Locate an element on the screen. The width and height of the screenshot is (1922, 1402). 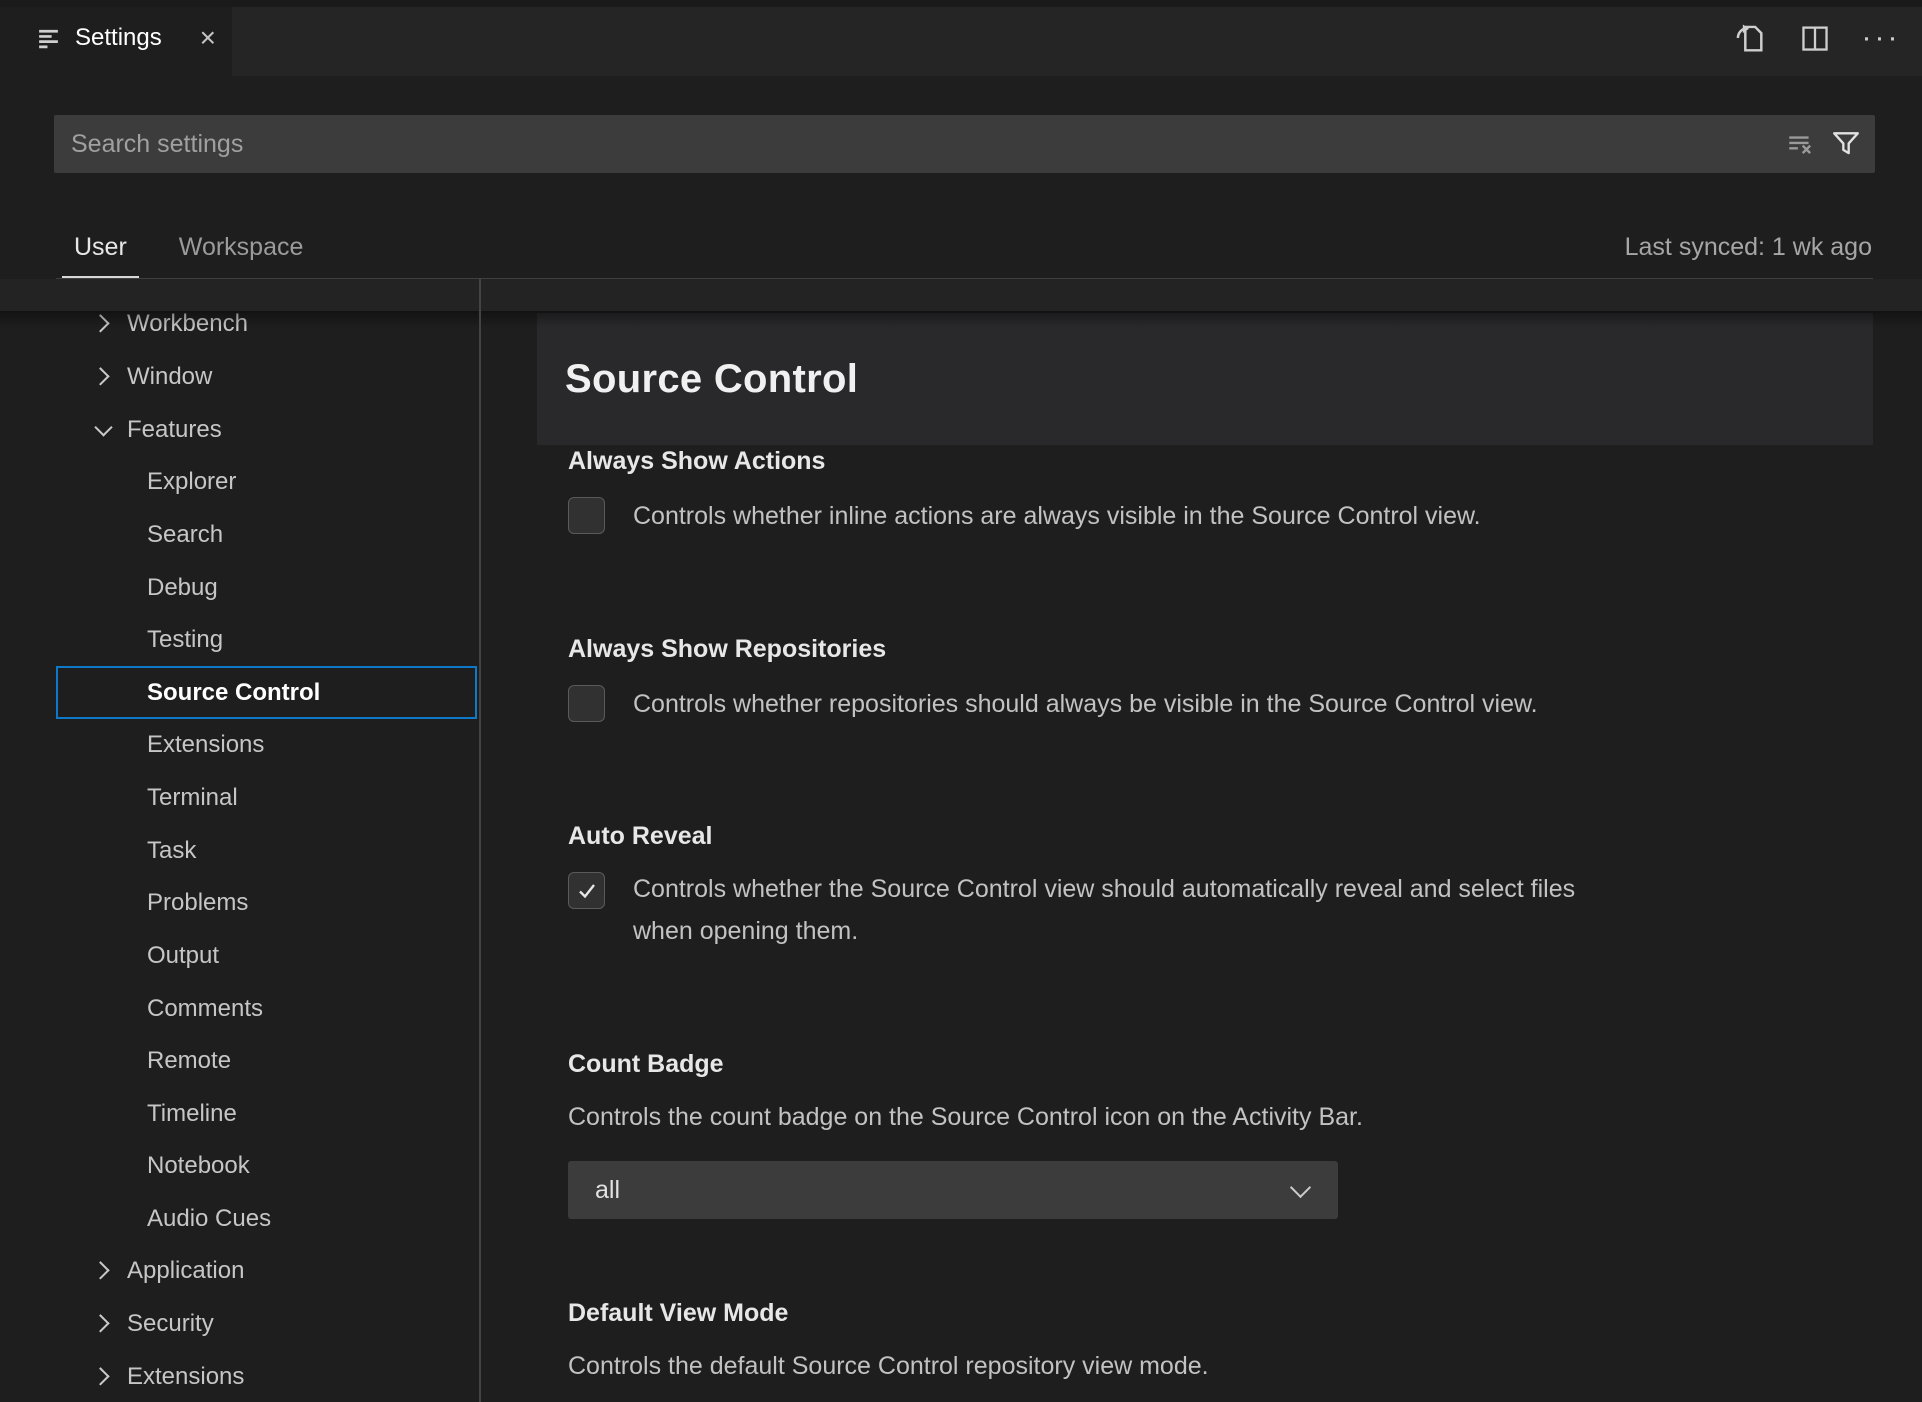
sidebar-item-features: Features is located at coordinates (239, 429).